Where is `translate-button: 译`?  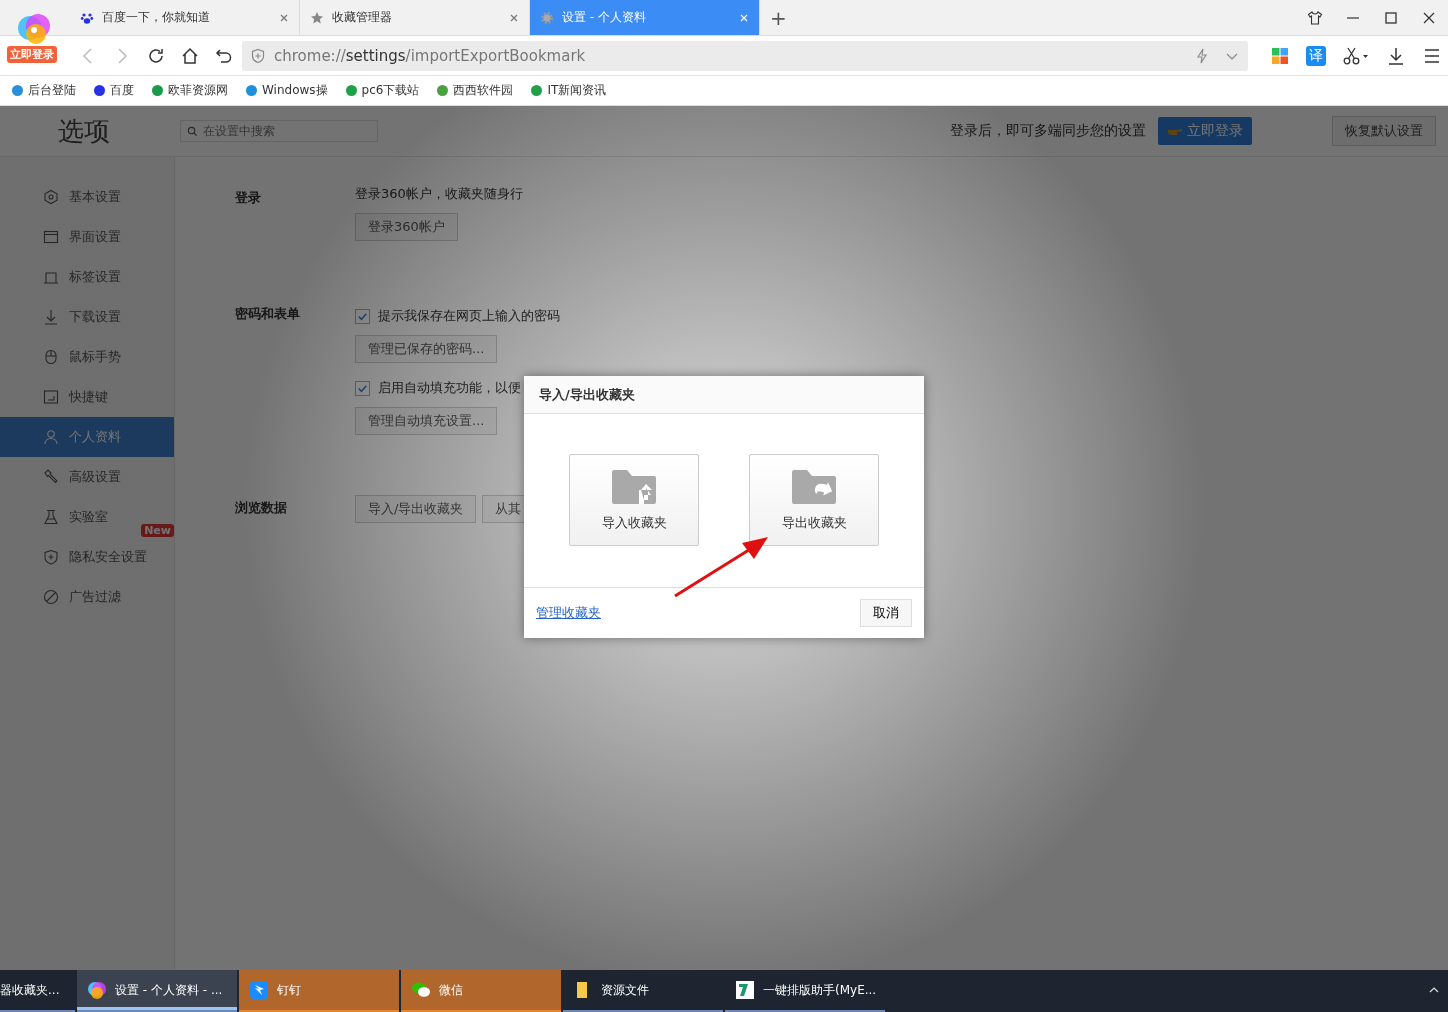 translate-button: 译 is located at coordinates (1316, 55).